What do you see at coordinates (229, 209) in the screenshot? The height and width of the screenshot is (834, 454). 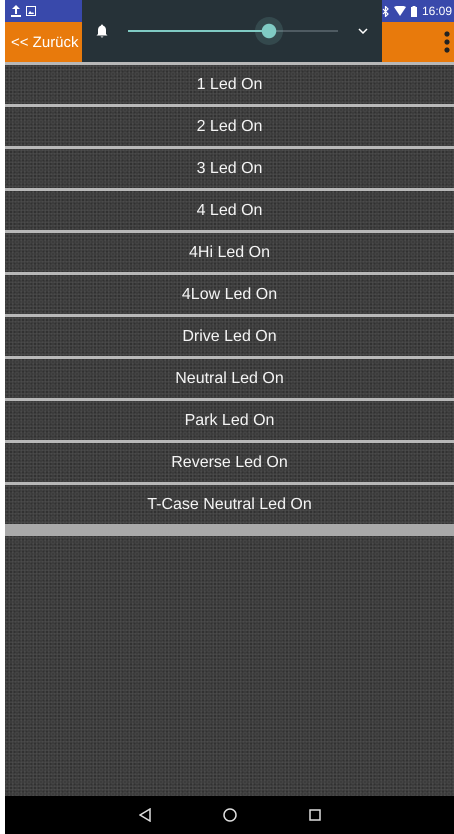 I see `led-button: 4 Led On` at bounding box center [229, 209].